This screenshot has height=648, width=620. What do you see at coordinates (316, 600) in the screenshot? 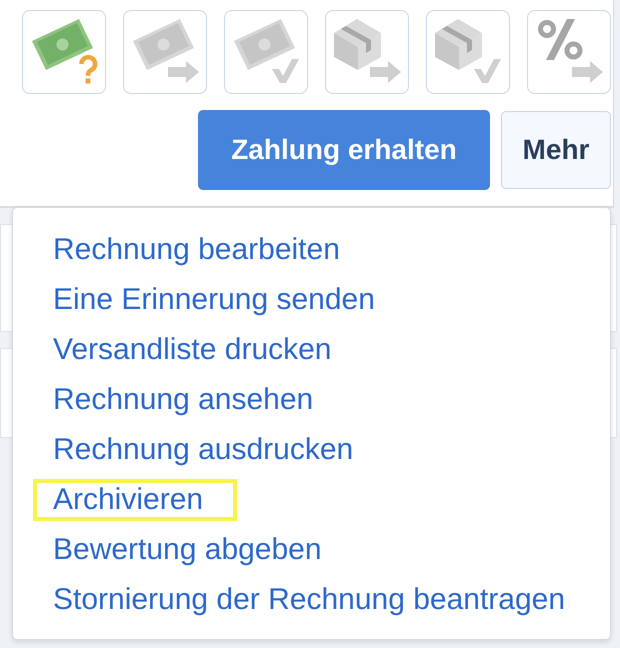
I see `menu-item: Stornierung der Rechnung beantragen` at bounding box center [316, 600].